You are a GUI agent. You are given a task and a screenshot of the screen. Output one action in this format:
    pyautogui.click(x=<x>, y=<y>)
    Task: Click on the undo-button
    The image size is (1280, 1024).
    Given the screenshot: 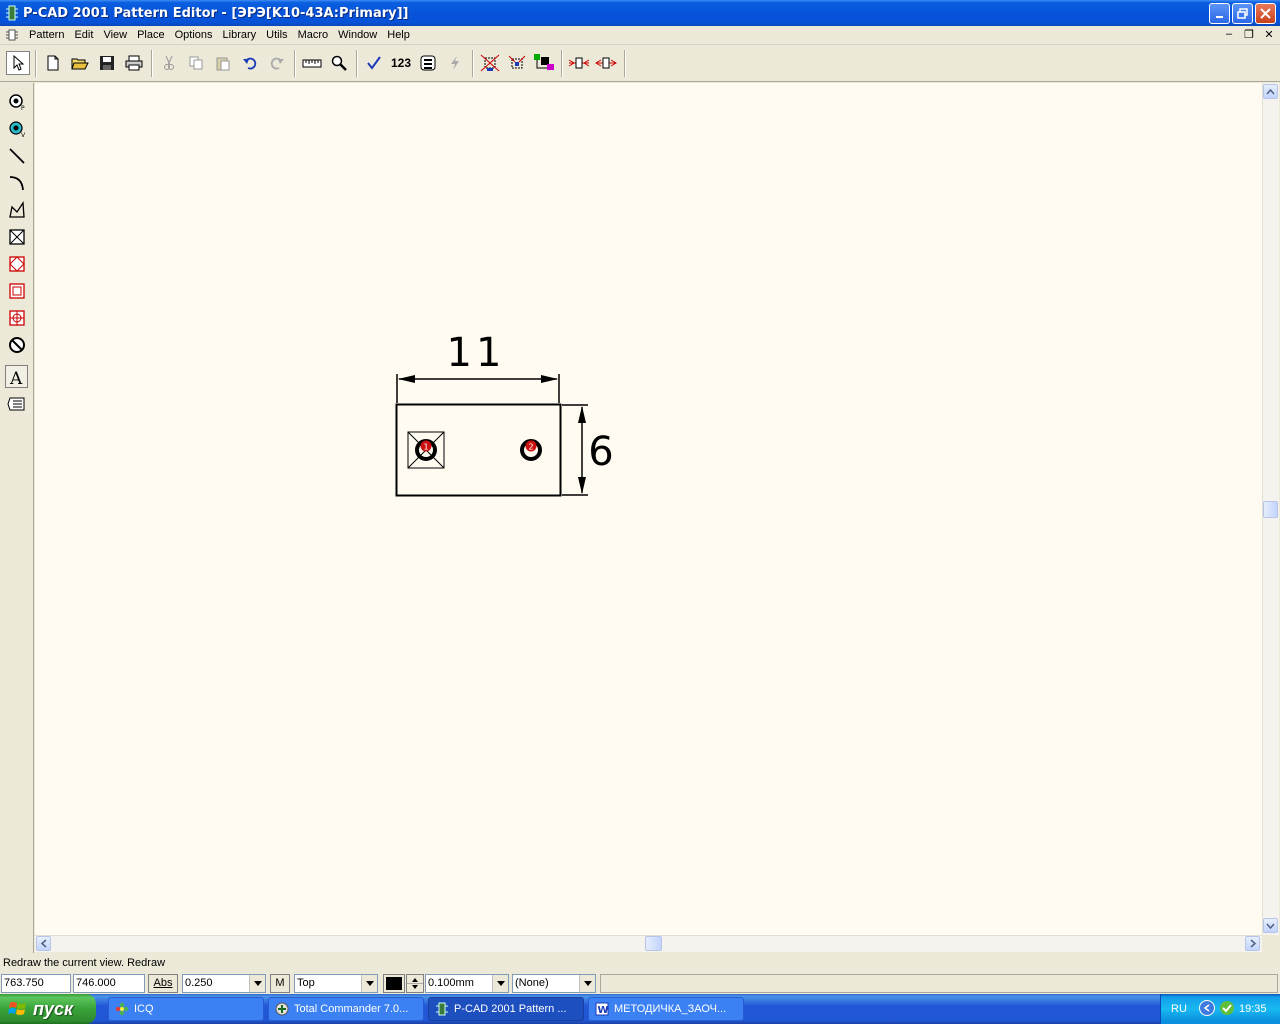 What is the action you would take?
    pyautogui.click(x=250, y=63)
    